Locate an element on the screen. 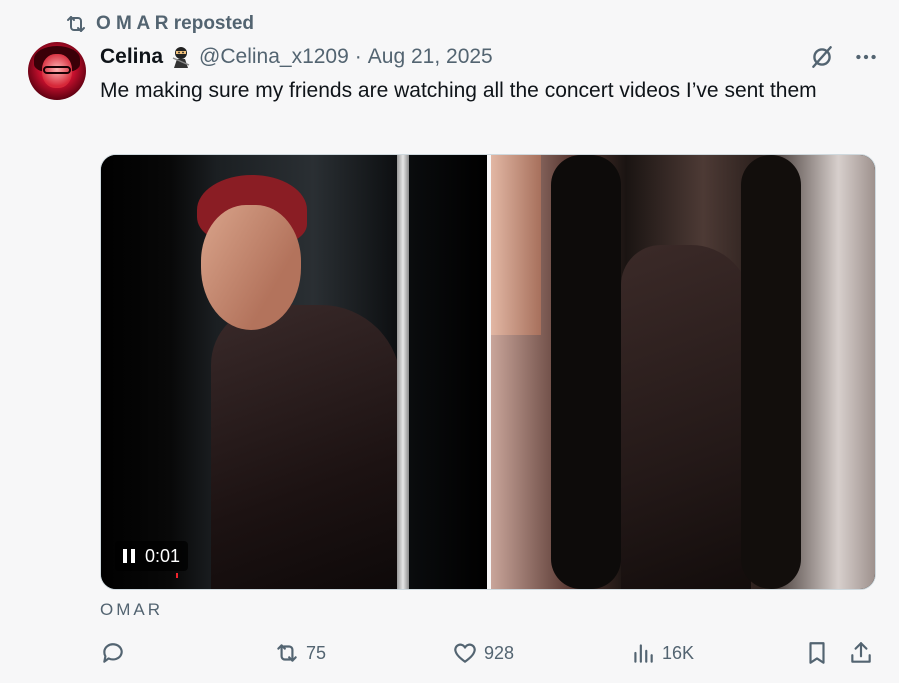  views-button: 16K is located at coordinates (662, 653).